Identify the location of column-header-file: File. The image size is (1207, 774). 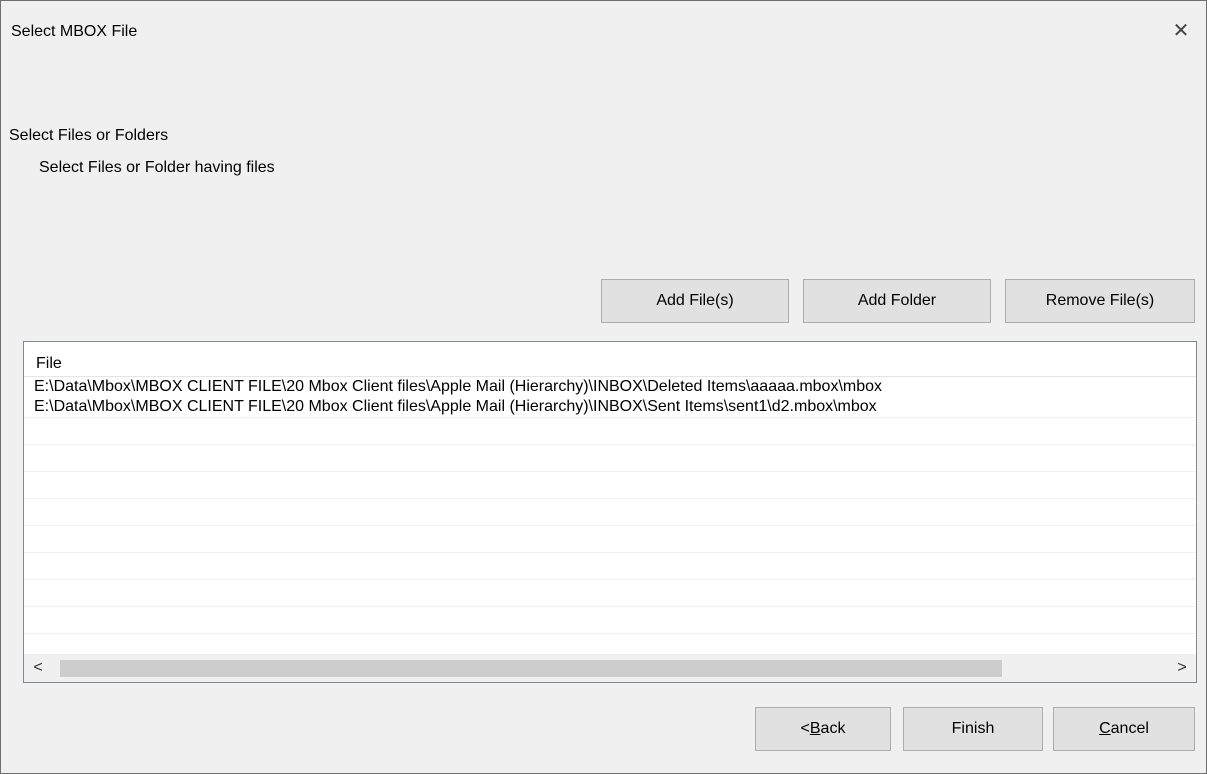
(49, 364).